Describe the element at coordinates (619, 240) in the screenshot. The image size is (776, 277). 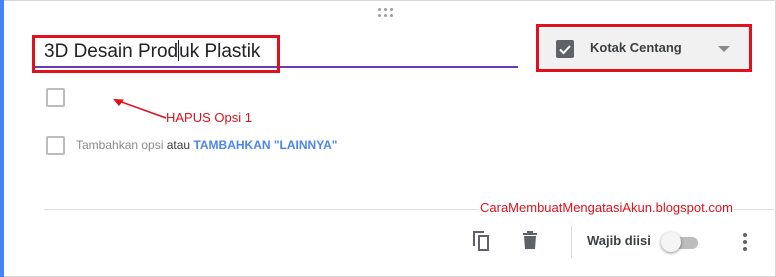
I see `required-label: Wajib diisi` at that location.